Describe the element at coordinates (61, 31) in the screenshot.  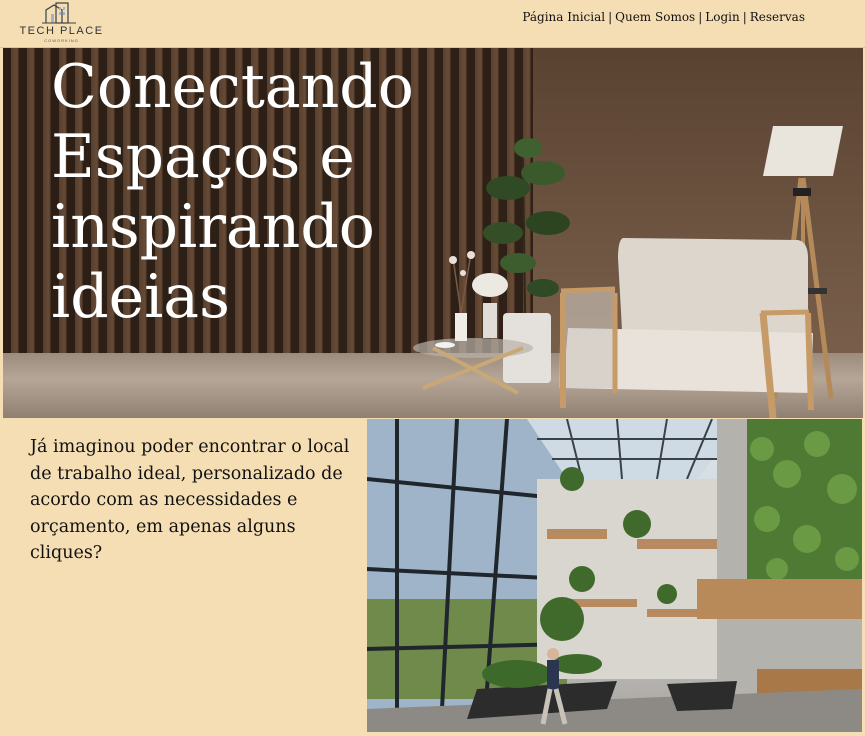
I see `logo-text: TECH PLACE` at that location.